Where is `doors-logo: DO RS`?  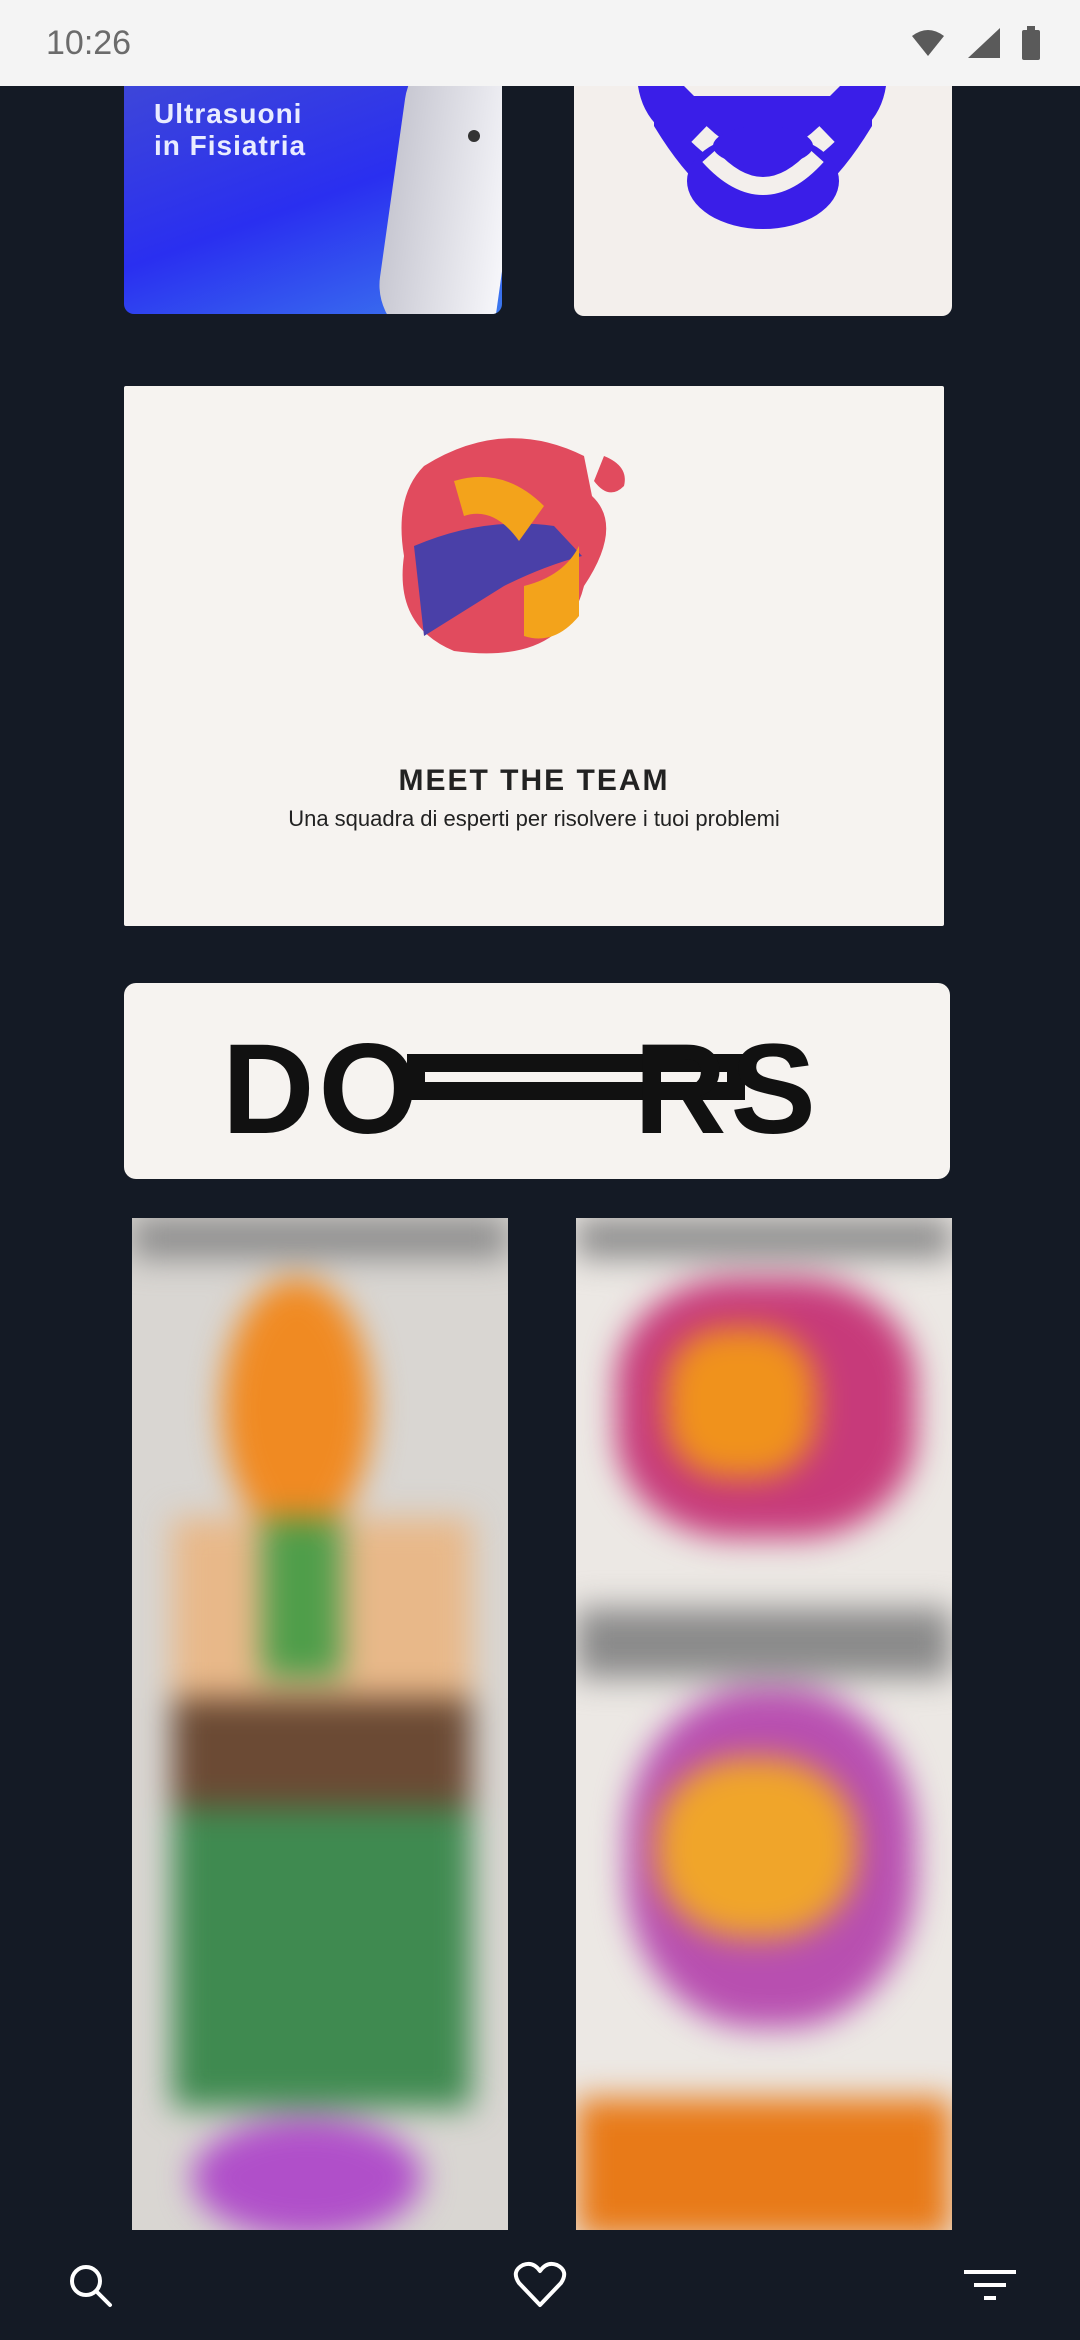 doors-logo: DO RS is located at coordinates (521, 1089).